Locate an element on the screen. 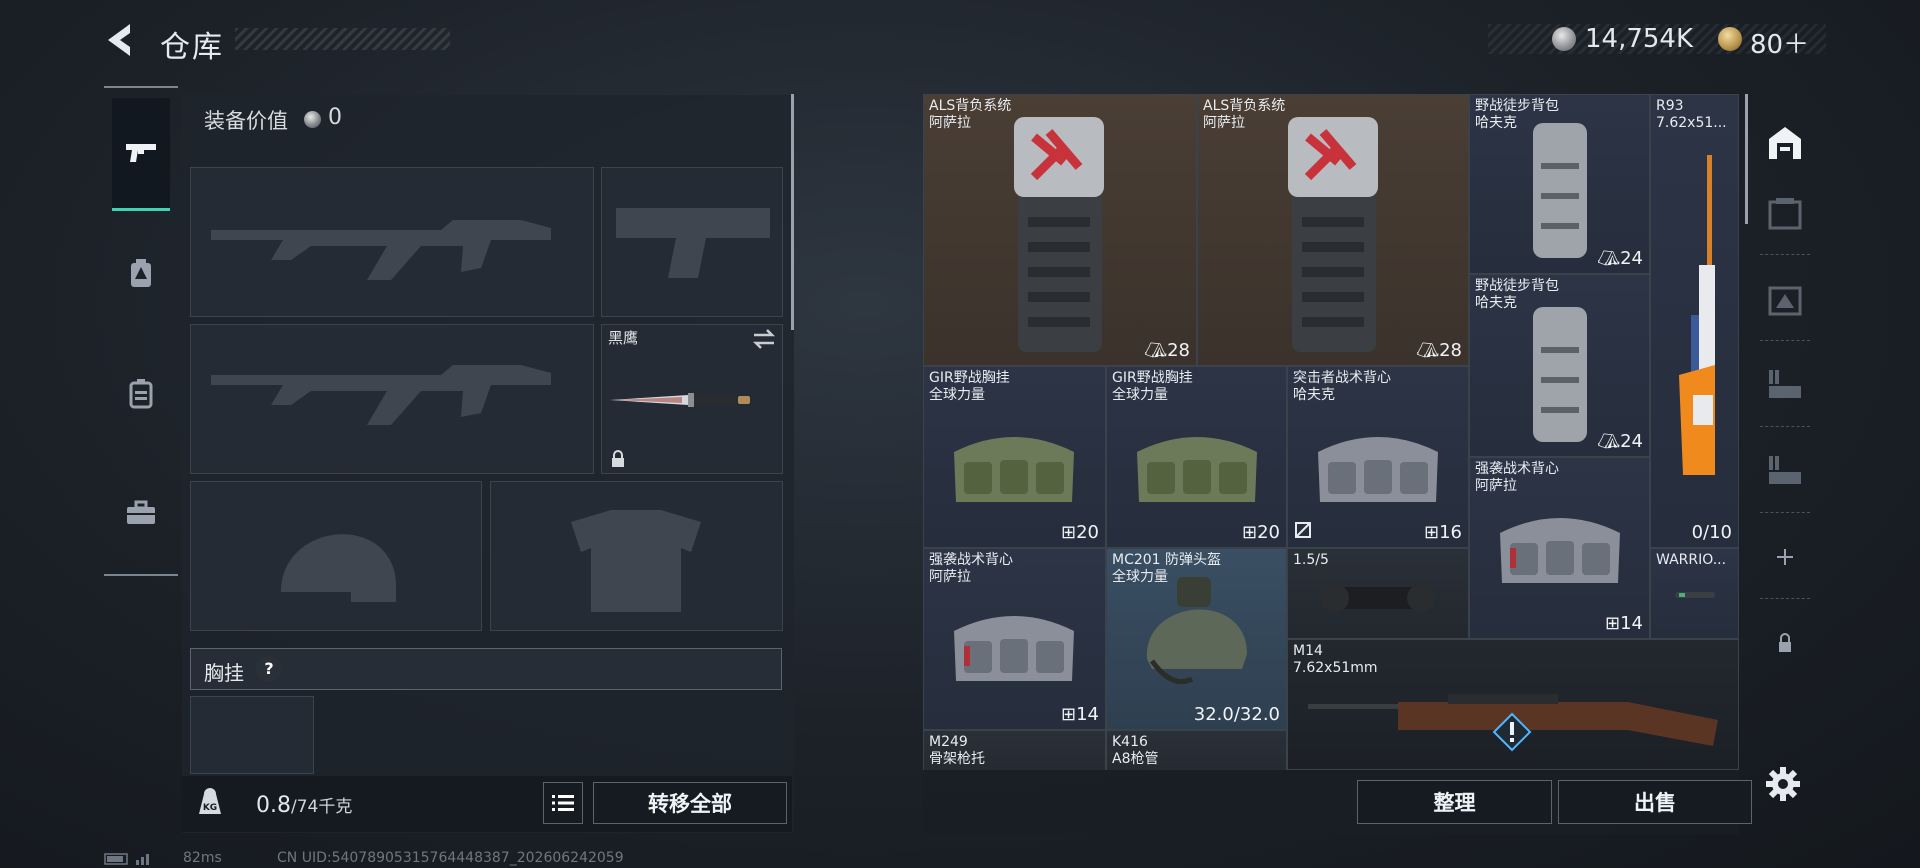 This screenshot has height=868, width=1920. item-count: 14 is located at coordinates (1631, 623).